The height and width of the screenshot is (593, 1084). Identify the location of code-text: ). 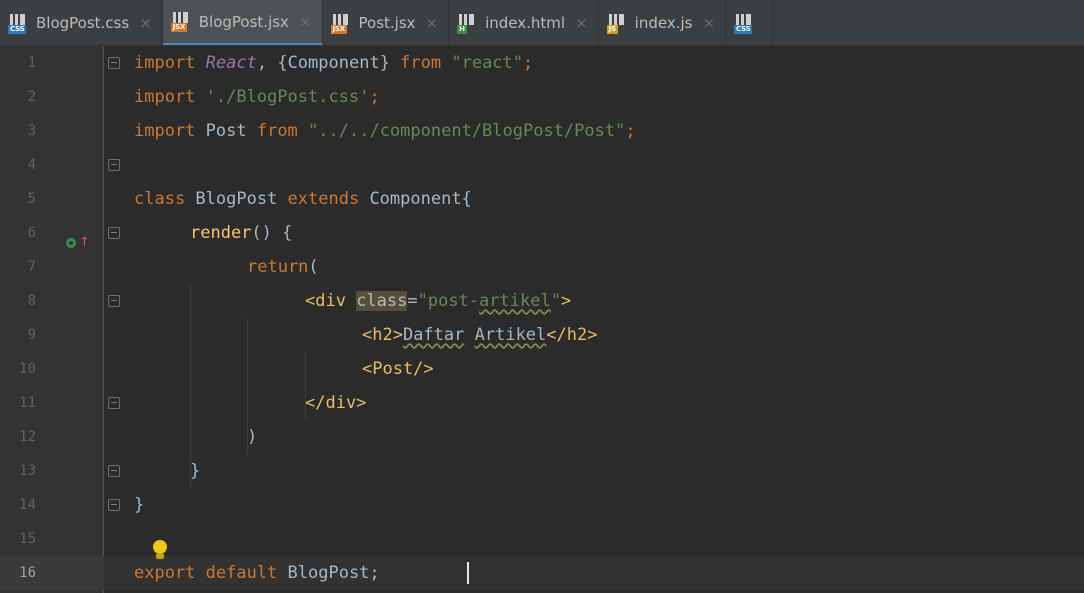
(252, 437).